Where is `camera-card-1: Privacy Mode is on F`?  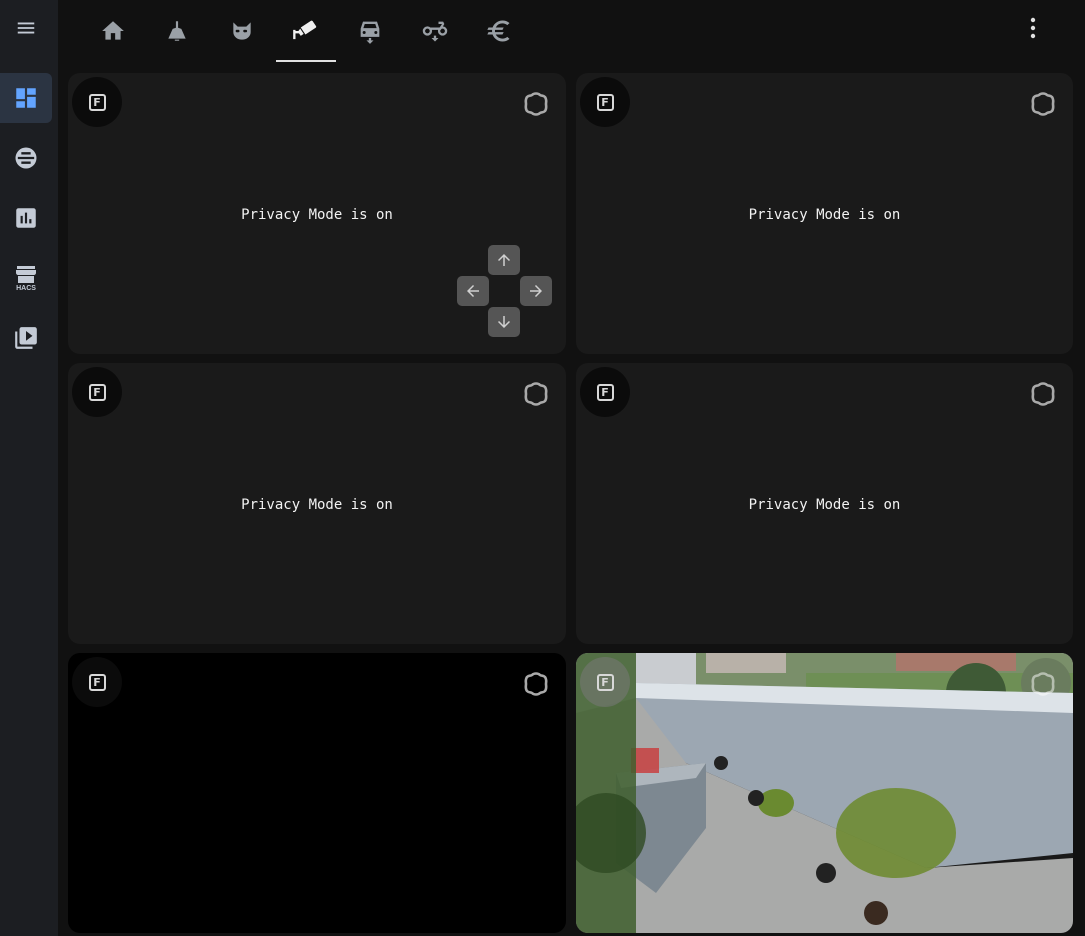
camera-card-1: Privacy Mode is on F is located at coordinates (317, 213).